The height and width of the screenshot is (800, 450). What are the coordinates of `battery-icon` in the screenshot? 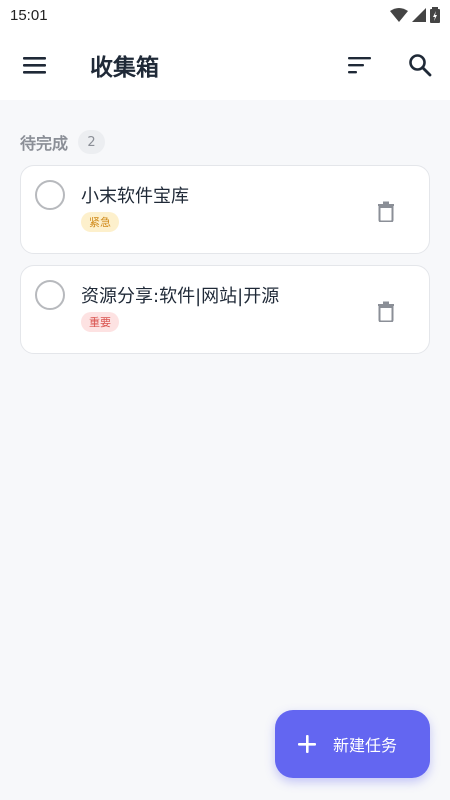 It's located at (435, 15).